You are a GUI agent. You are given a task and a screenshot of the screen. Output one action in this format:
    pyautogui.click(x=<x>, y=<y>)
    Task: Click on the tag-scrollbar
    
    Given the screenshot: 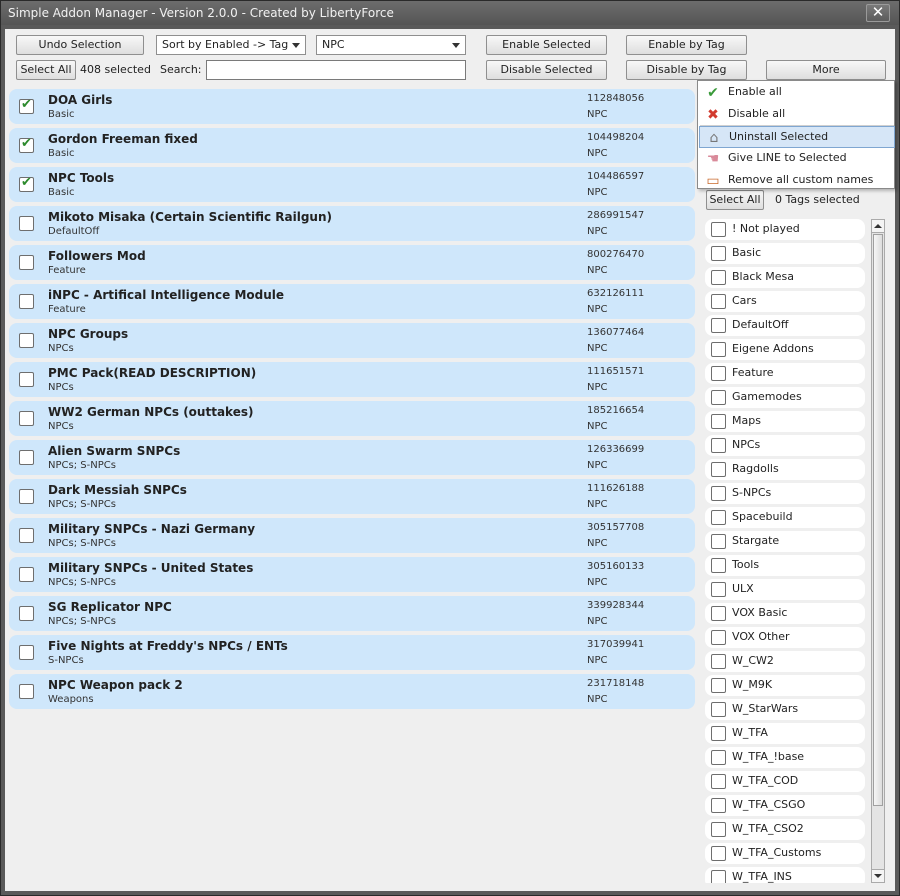 What is the action you would take?
    pyautogui.click(x=878, y=551)
    